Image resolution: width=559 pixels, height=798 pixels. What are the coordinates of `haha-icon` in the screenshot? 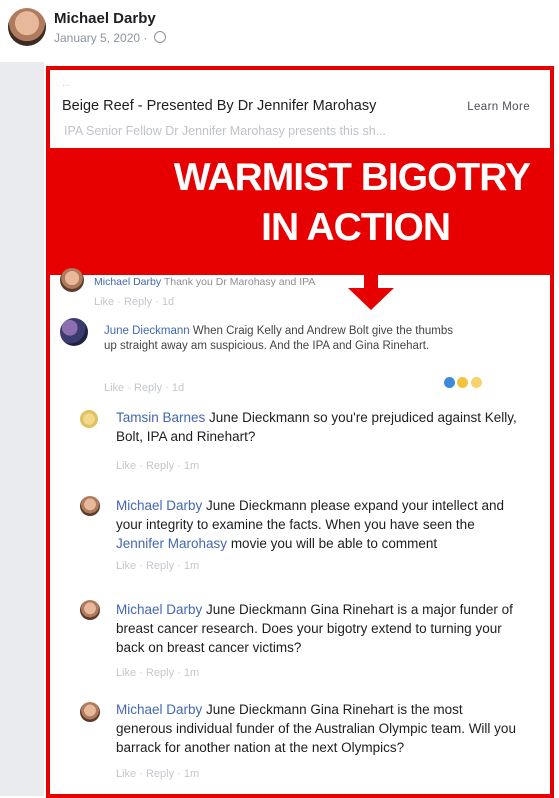 It's located at (463, 382).